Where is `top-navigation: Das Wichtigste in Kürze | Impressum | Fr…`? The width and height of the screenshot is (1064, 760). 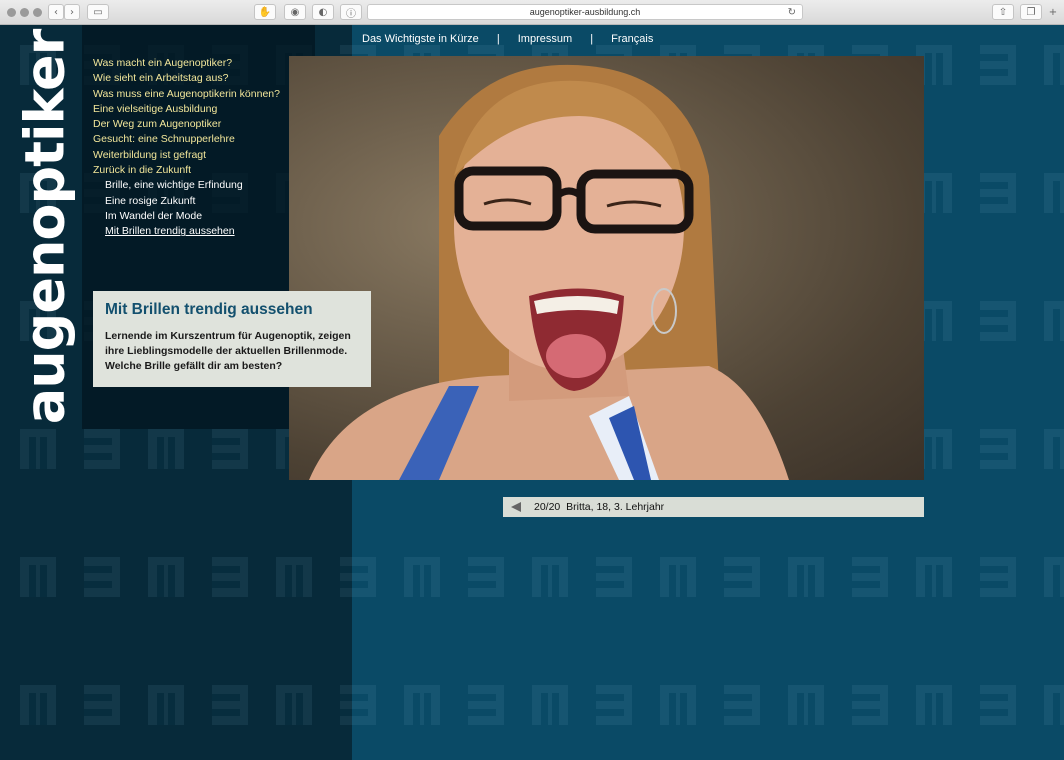
top-navigation: Das Wichtigste in Kürze | Impressum | Fr… is located at coordinates (507, 39).